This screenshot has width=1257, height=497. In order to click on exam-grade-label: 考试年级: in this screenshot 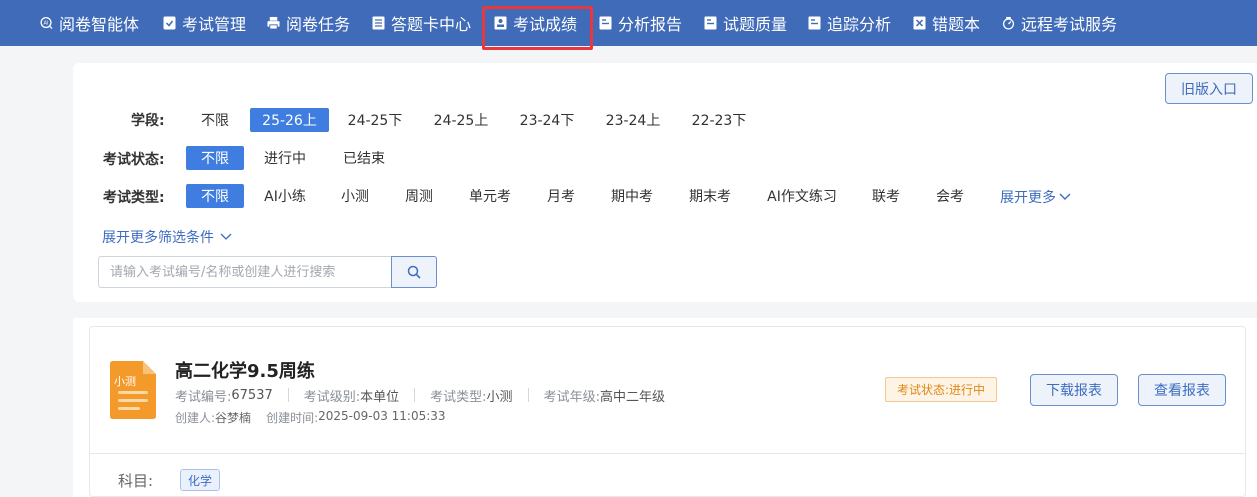, I will do `click(571, 397)`.